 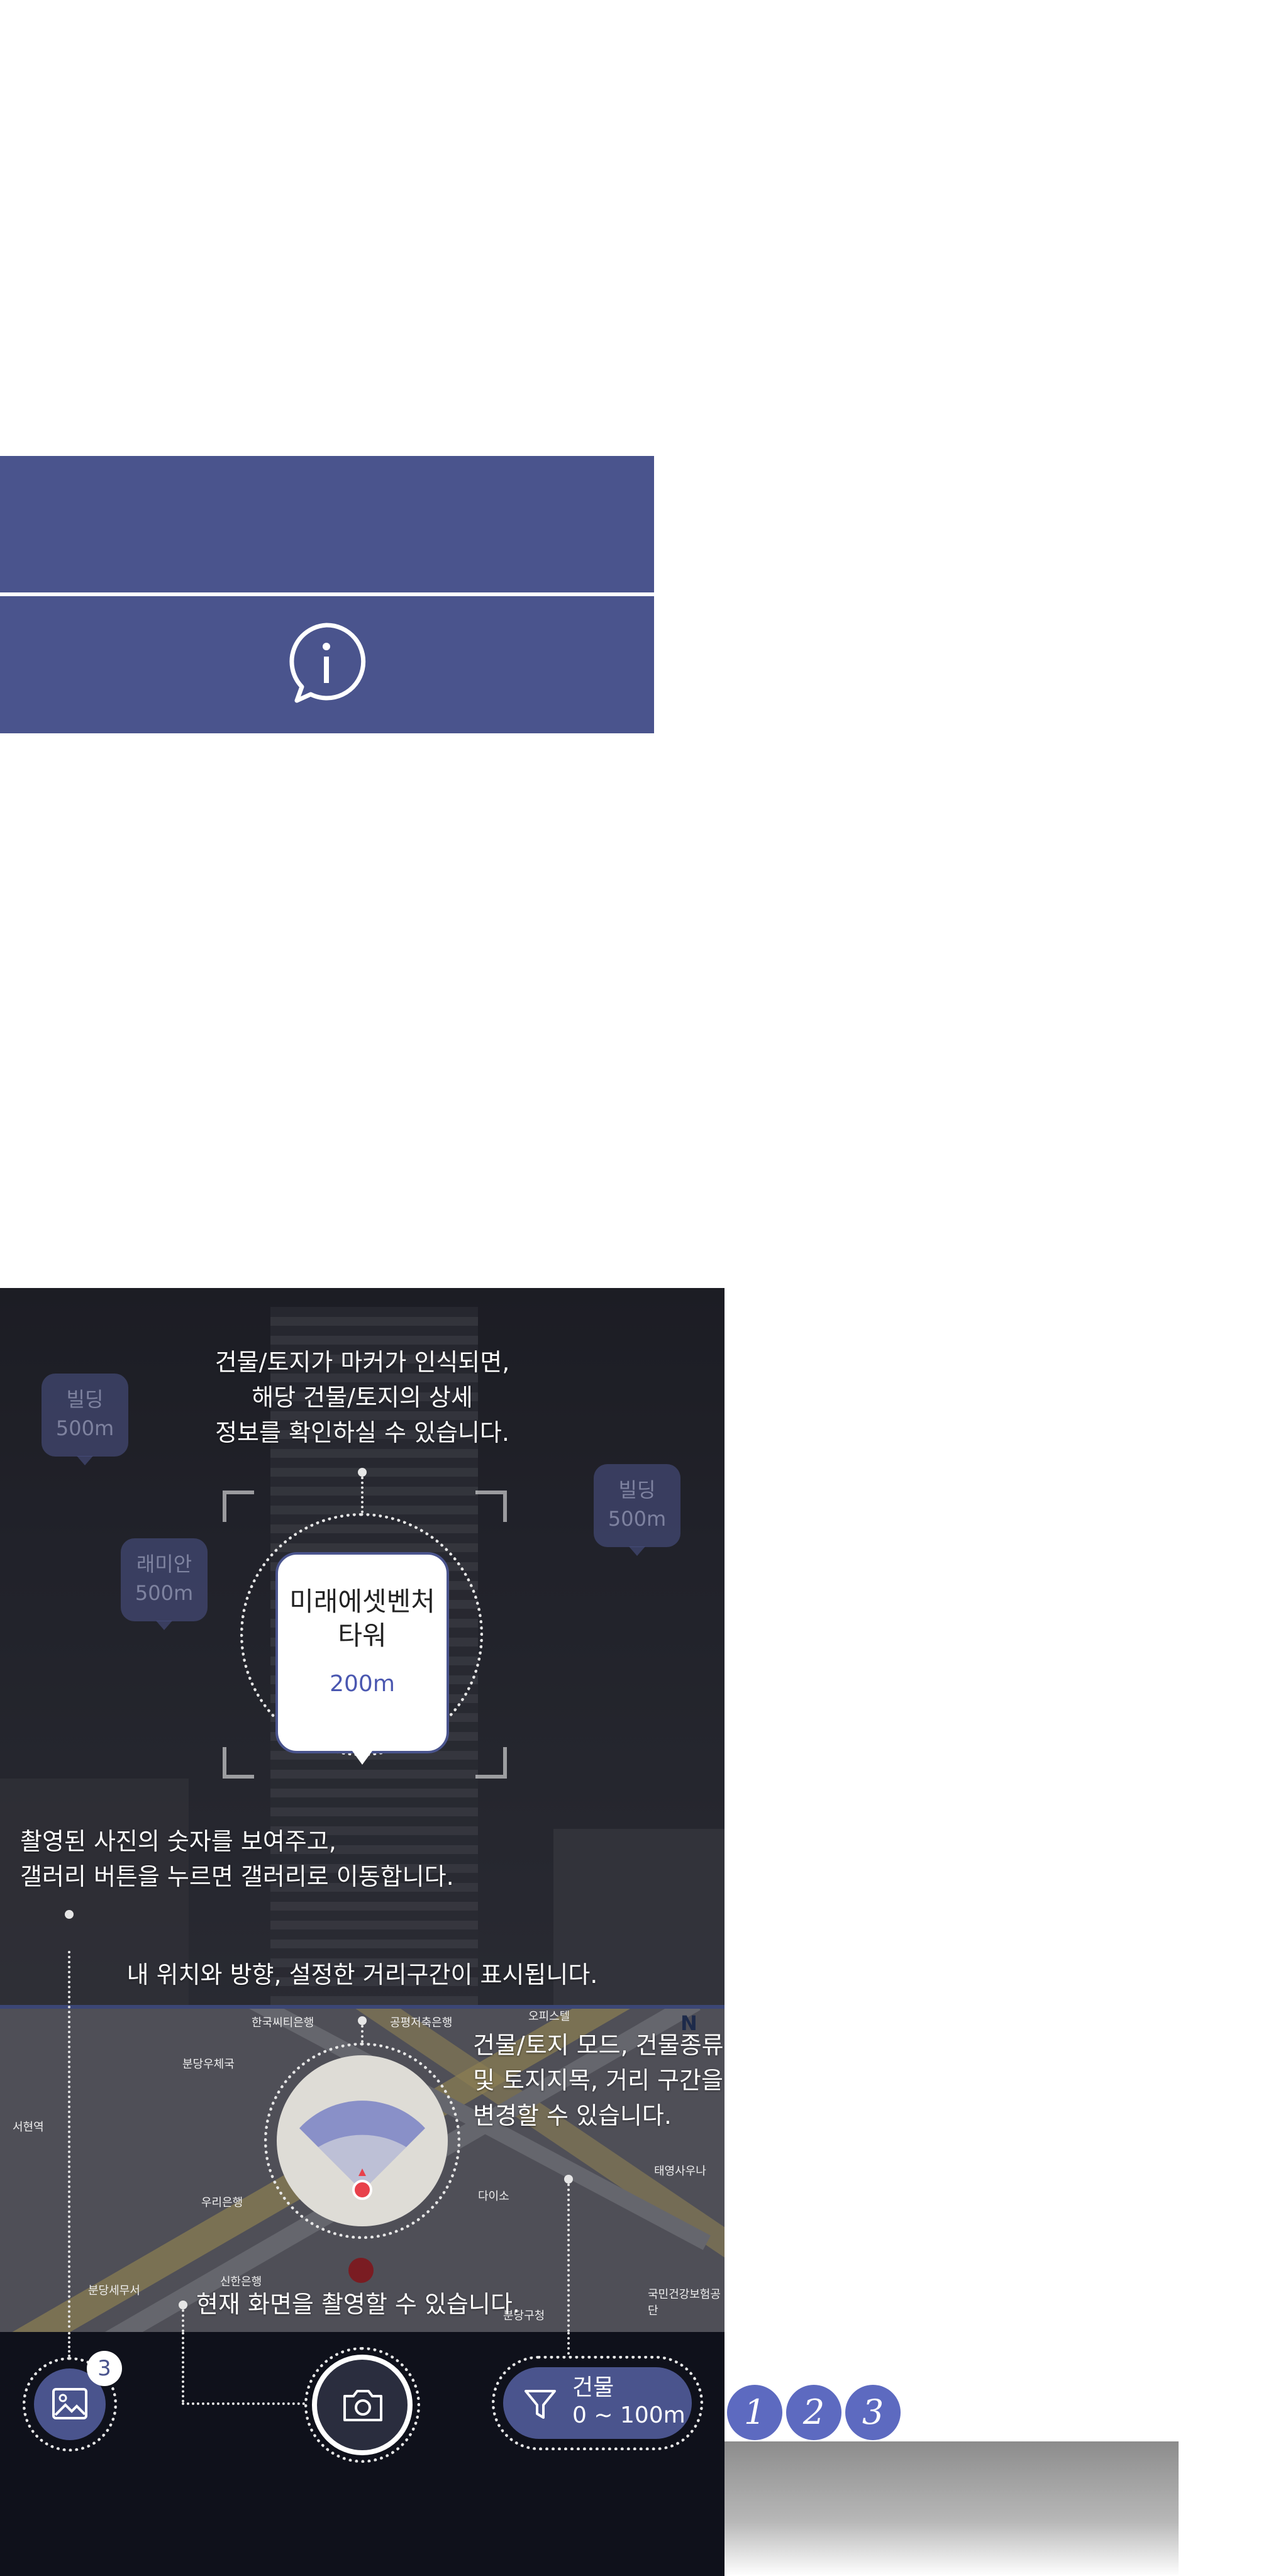 What do you see at coordinates (28, 2127) in the screenshot?
I see `map-label: 서현역` at bounding box center [28, 2127].